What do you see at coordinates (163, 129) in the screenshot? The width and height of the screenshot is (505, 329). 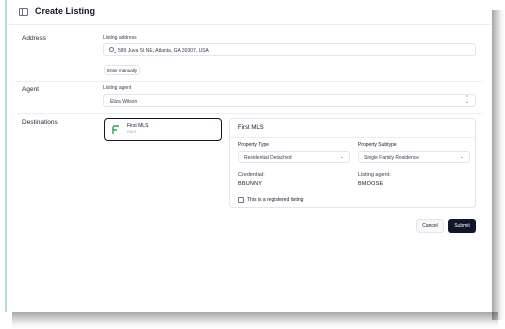 I see `first-mls-card: First MLS FMLS` at bounding box center [163, 129].